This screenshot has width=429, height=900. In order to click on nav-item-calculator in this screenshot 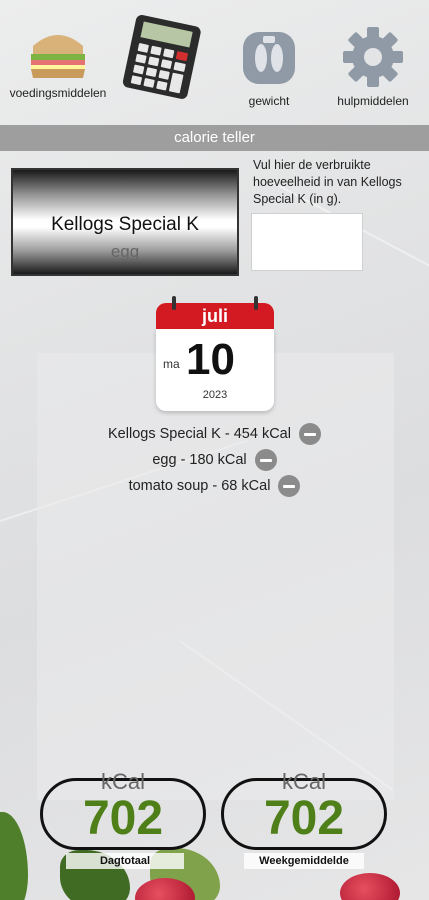, I will do `click(162, 56)`.